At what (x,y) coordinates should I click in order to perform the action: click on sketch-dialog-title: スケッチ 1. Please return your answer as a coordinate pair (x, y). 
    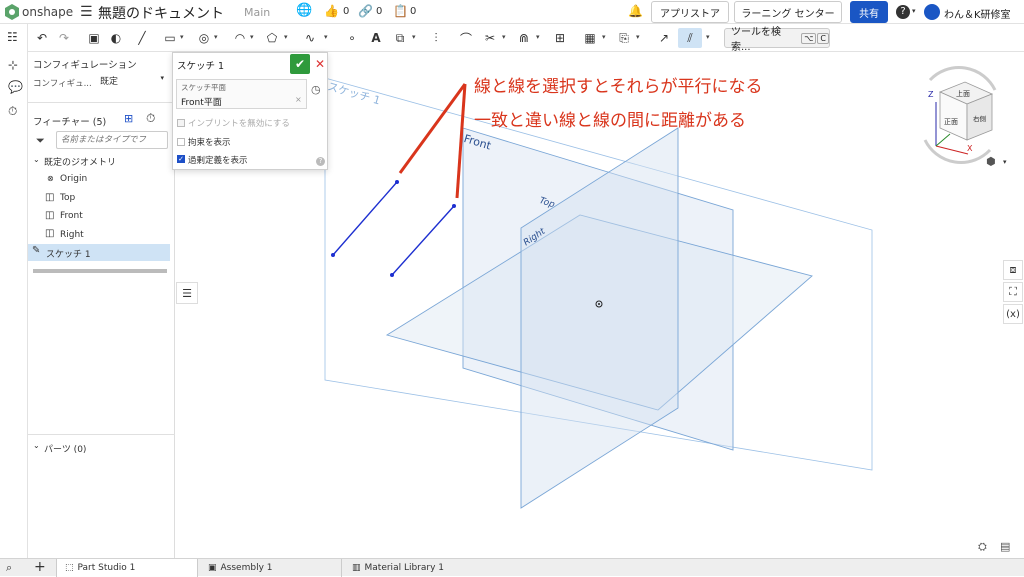
    Looking at the image, I should click on (200, 65).